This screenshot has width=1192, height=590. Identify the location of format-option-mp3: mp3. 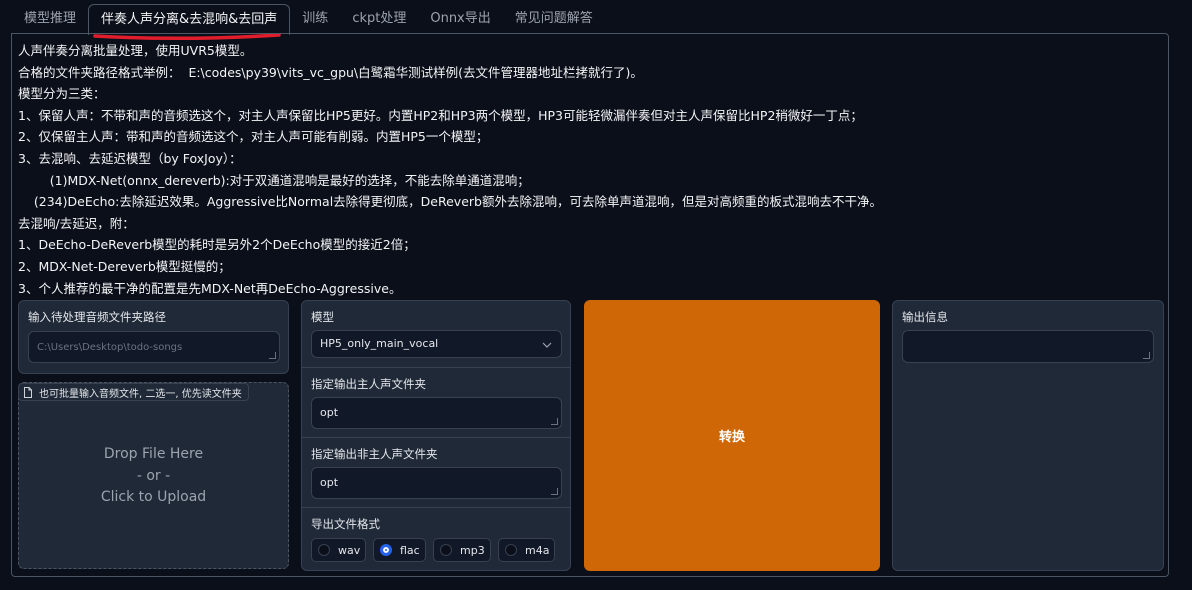
(462, 550).